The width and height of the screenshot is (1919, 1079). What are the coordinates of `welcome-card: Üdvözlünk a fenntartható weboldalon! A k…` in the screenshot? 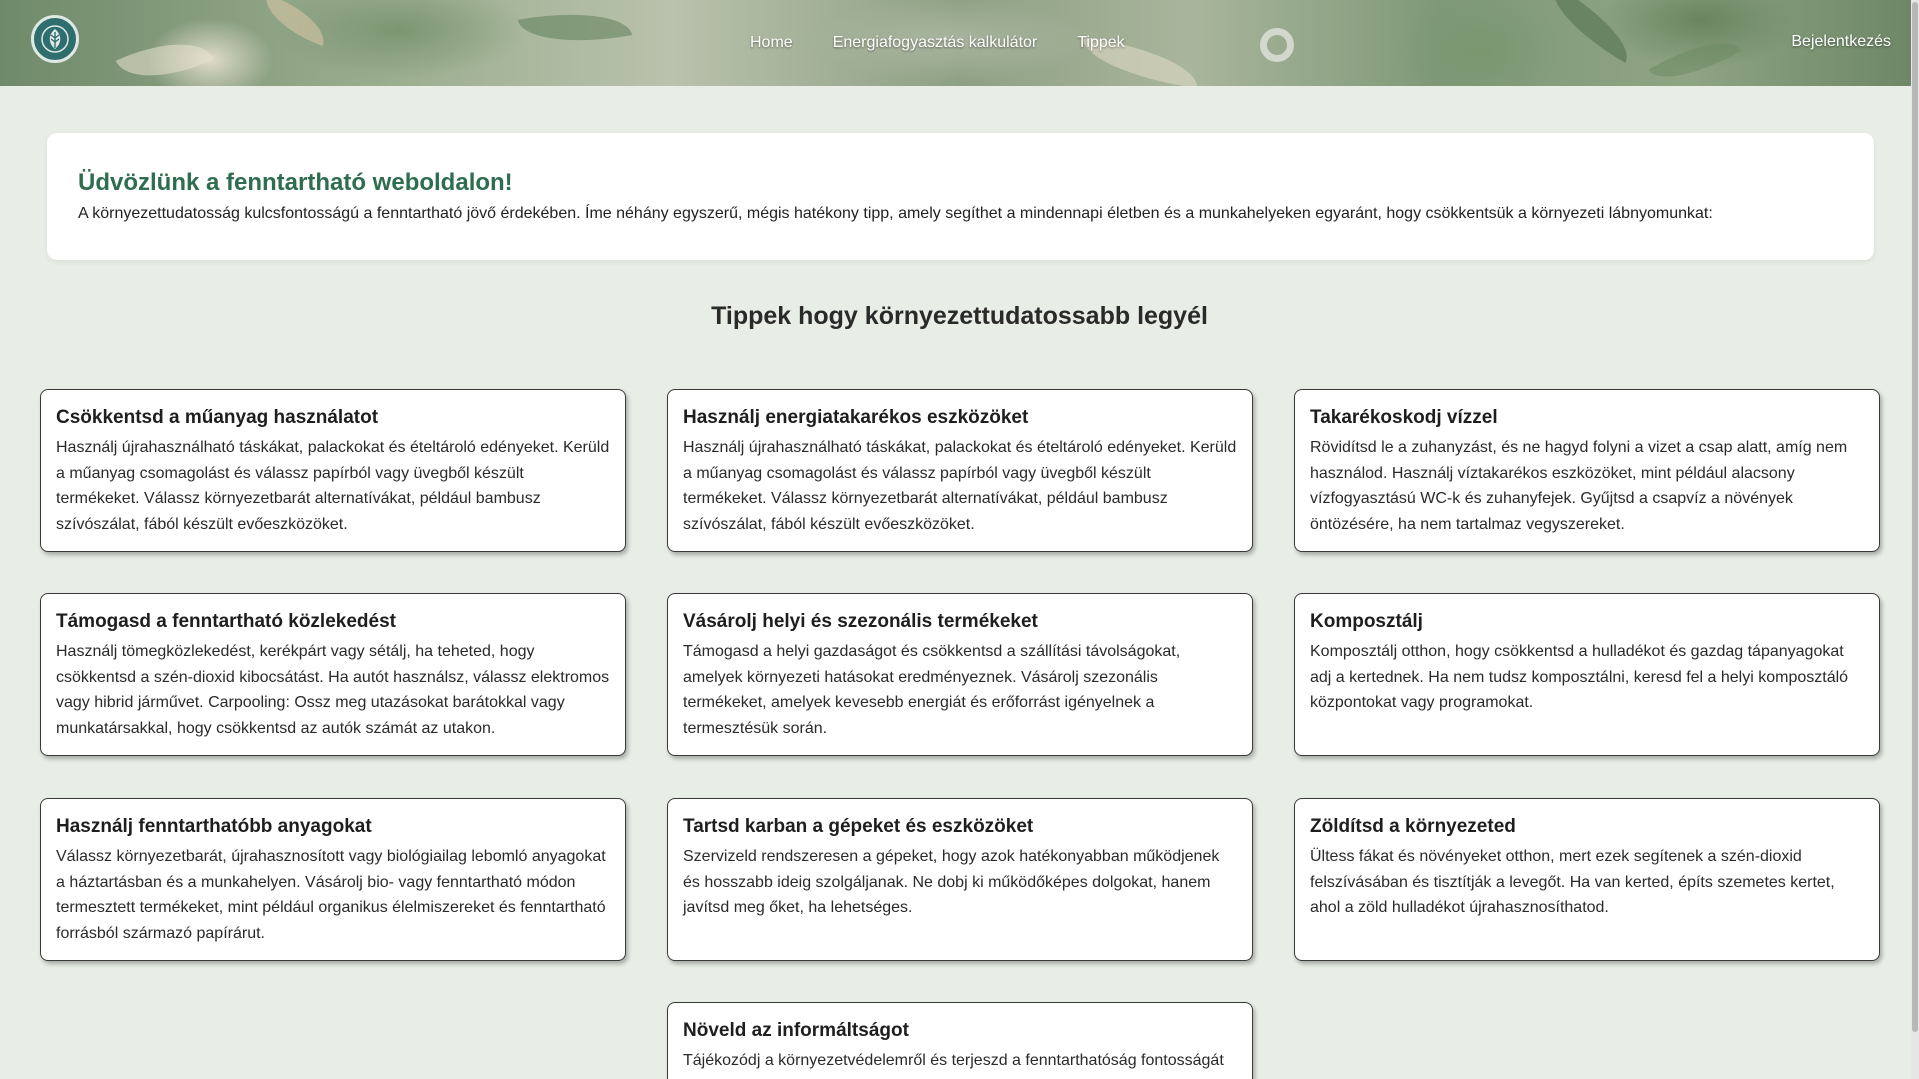 It's located at (960, 196).